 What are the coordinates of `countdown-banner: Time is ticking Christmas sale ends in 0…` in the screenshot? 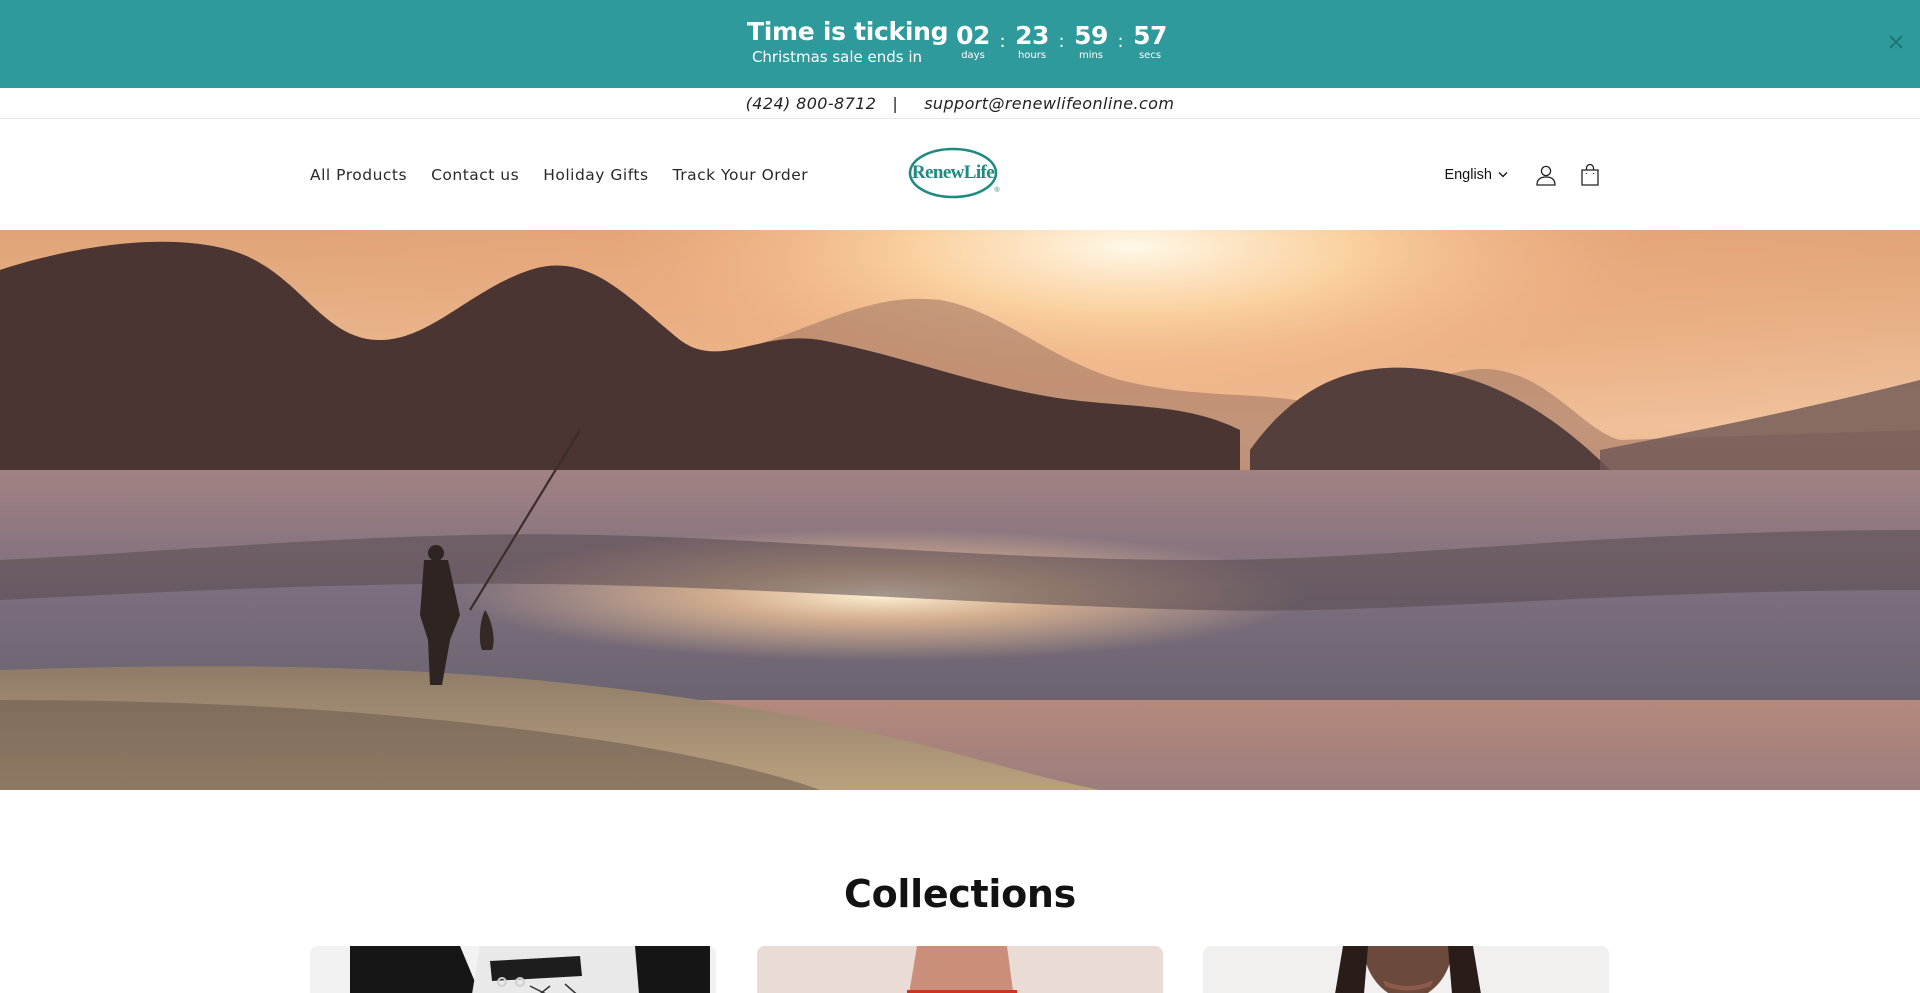 It's located at (960, 44).